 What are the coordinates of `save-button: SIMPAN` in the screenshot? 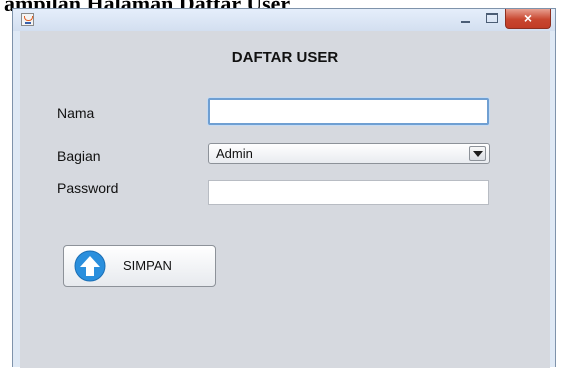 It's located at (139, 266).